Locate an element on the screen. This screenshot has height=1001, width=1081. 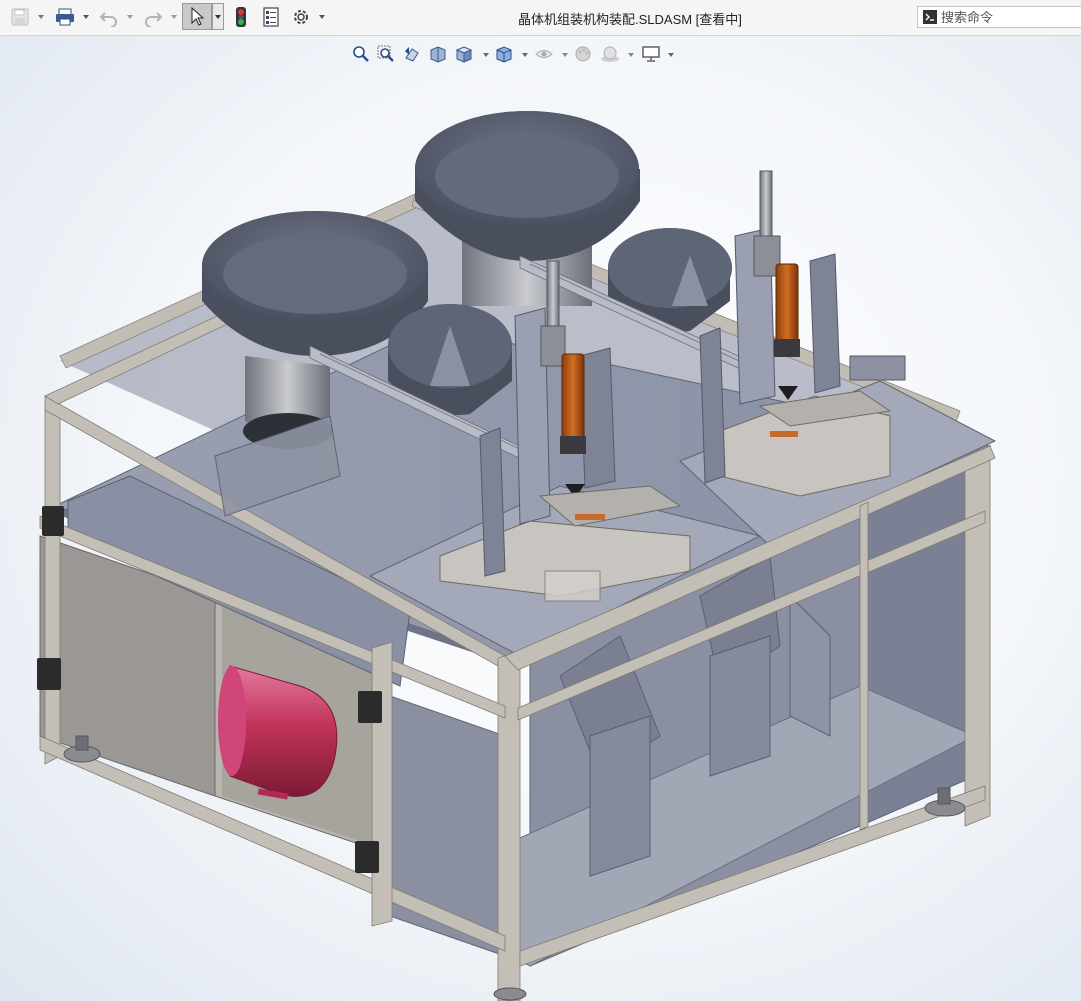
file-properties-icon is located at coordinates (271, 17).